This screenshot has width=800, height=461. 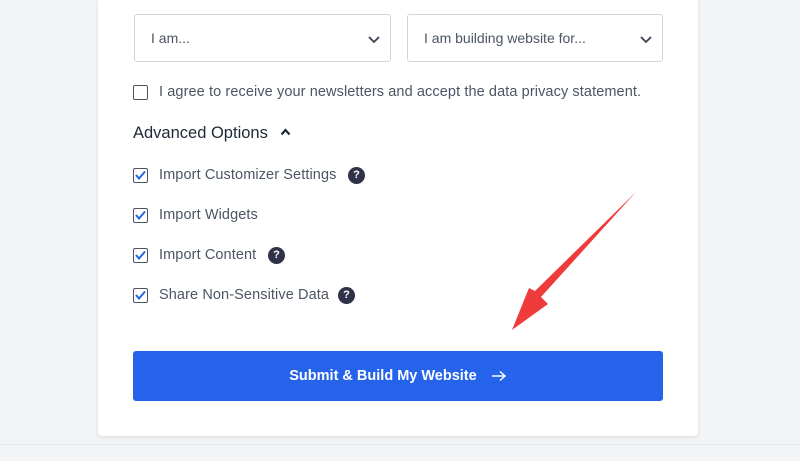 What do you see at coordinates (208, 215) in the screenshot?
I see `import-widgets-label: Import Widgets` at bounding box center [208, 215].